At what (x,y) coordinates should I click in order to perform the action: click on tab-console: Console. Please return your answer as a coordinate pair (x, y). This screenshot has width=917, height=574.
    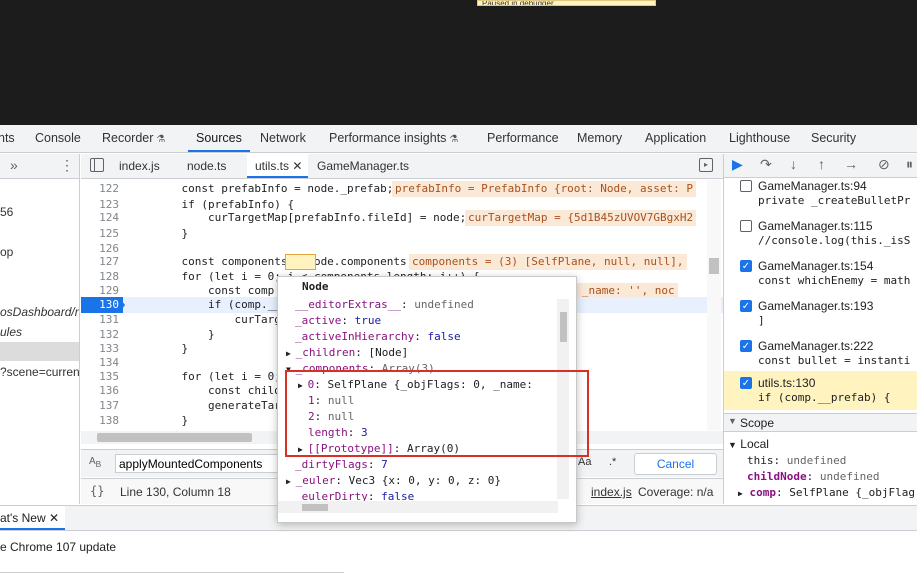
    Looking at the image, I should click on (58, 138).